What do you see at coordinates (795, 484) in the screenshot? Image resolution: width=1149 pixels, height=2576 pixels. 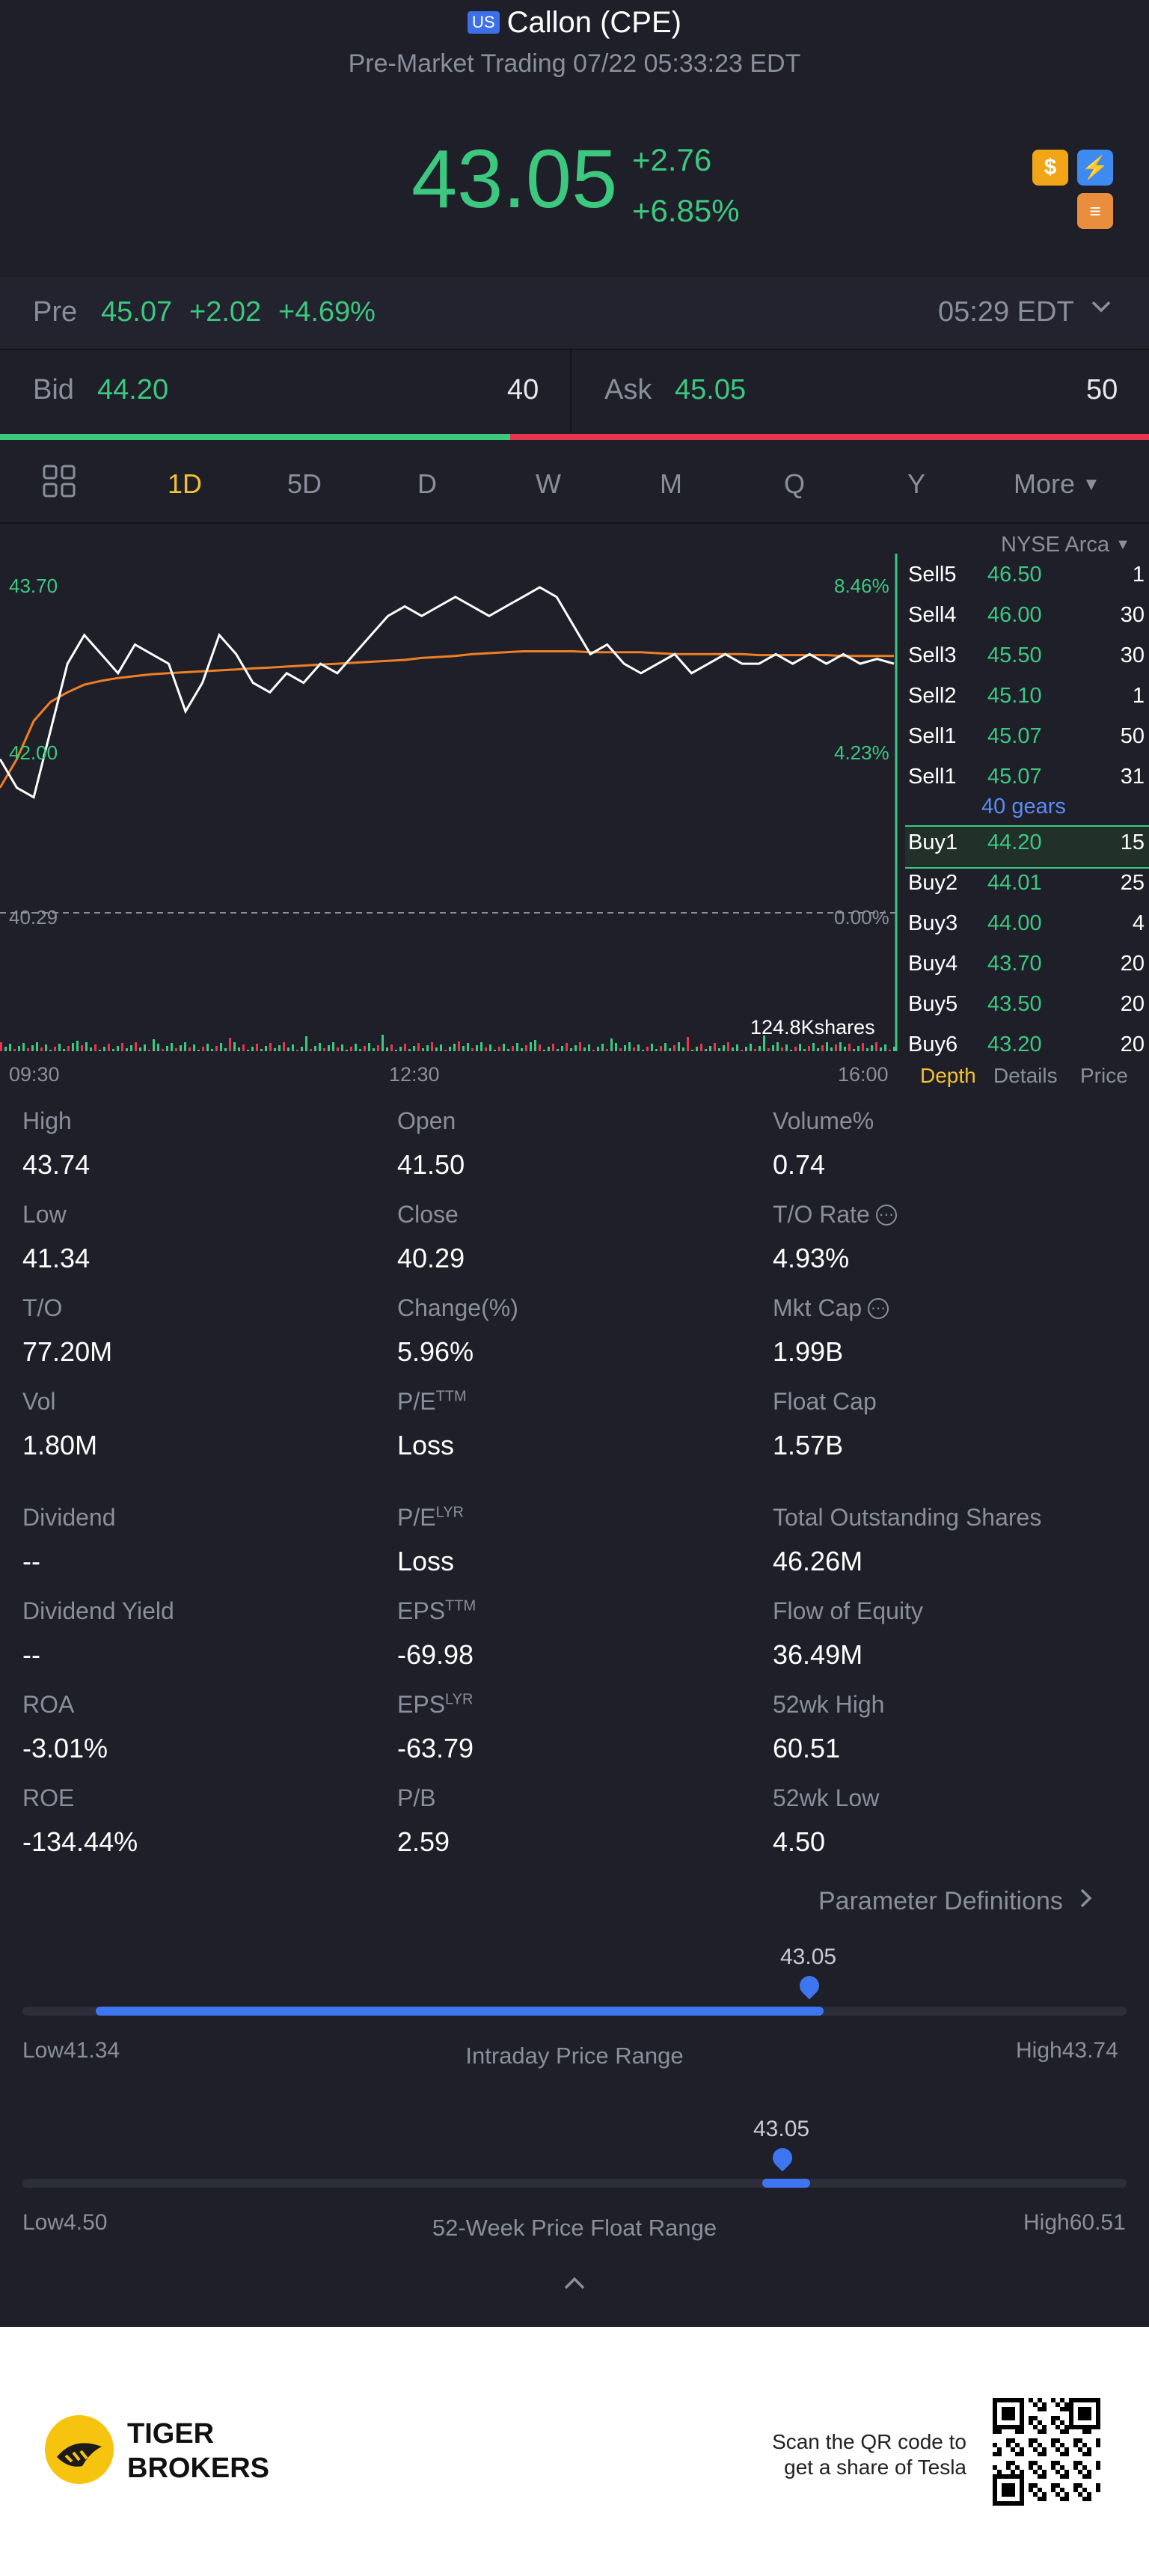 I see `tab-q: Q` at bounding box center [795, 484].